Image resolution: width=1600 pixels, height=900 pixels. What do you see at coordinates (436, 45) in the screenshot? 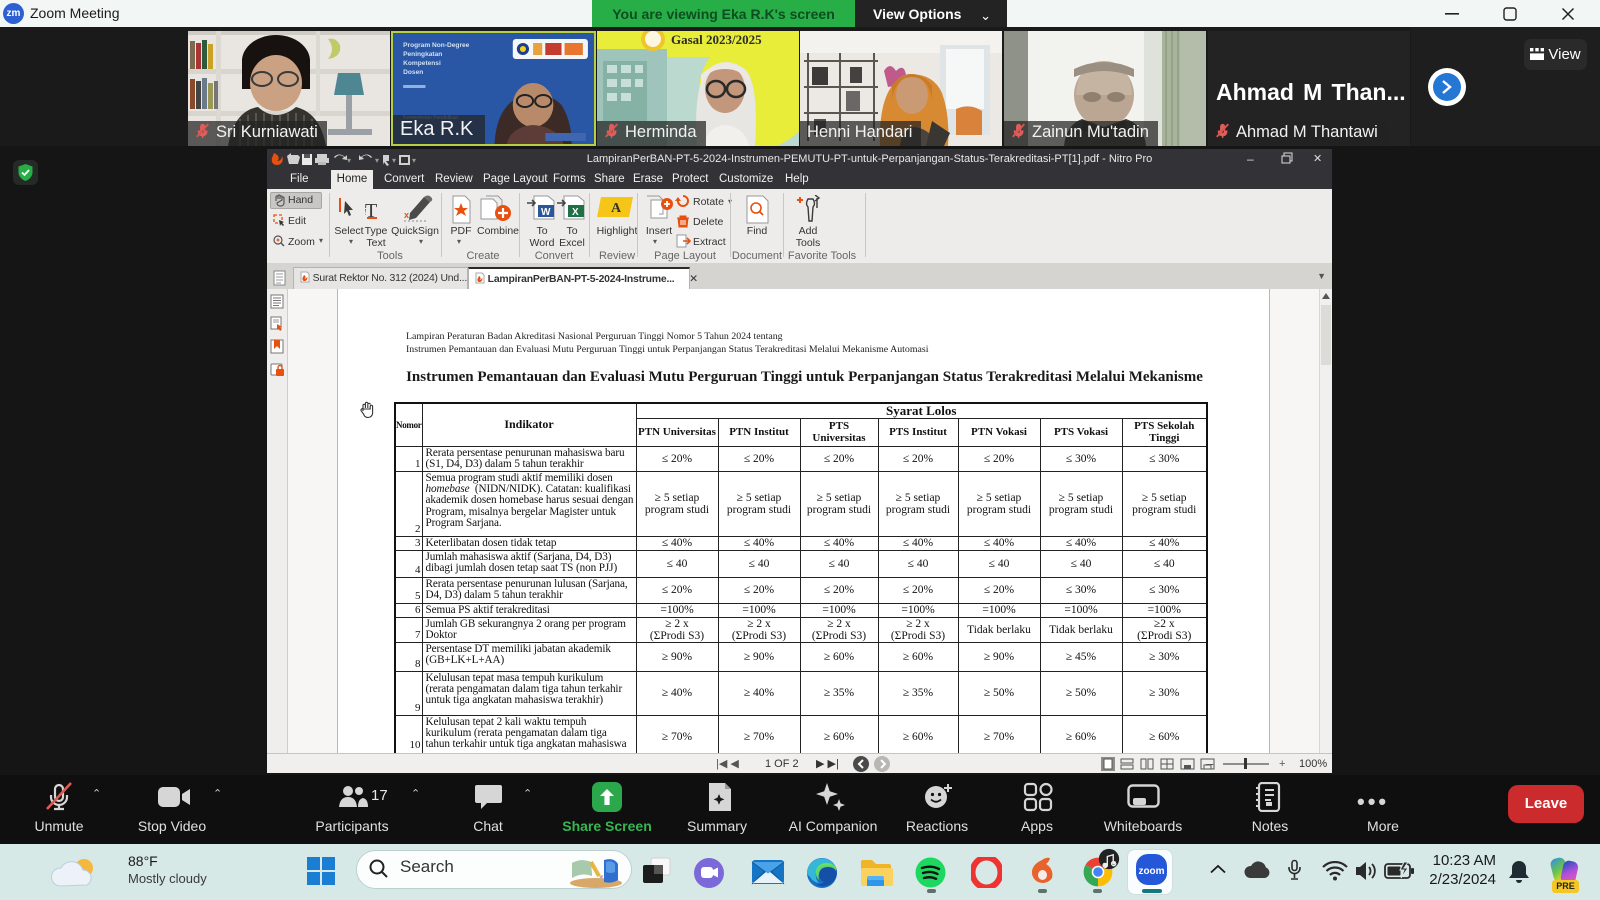
I see `svg-text: Program Non-Degree` at bounding box center [436, 45].